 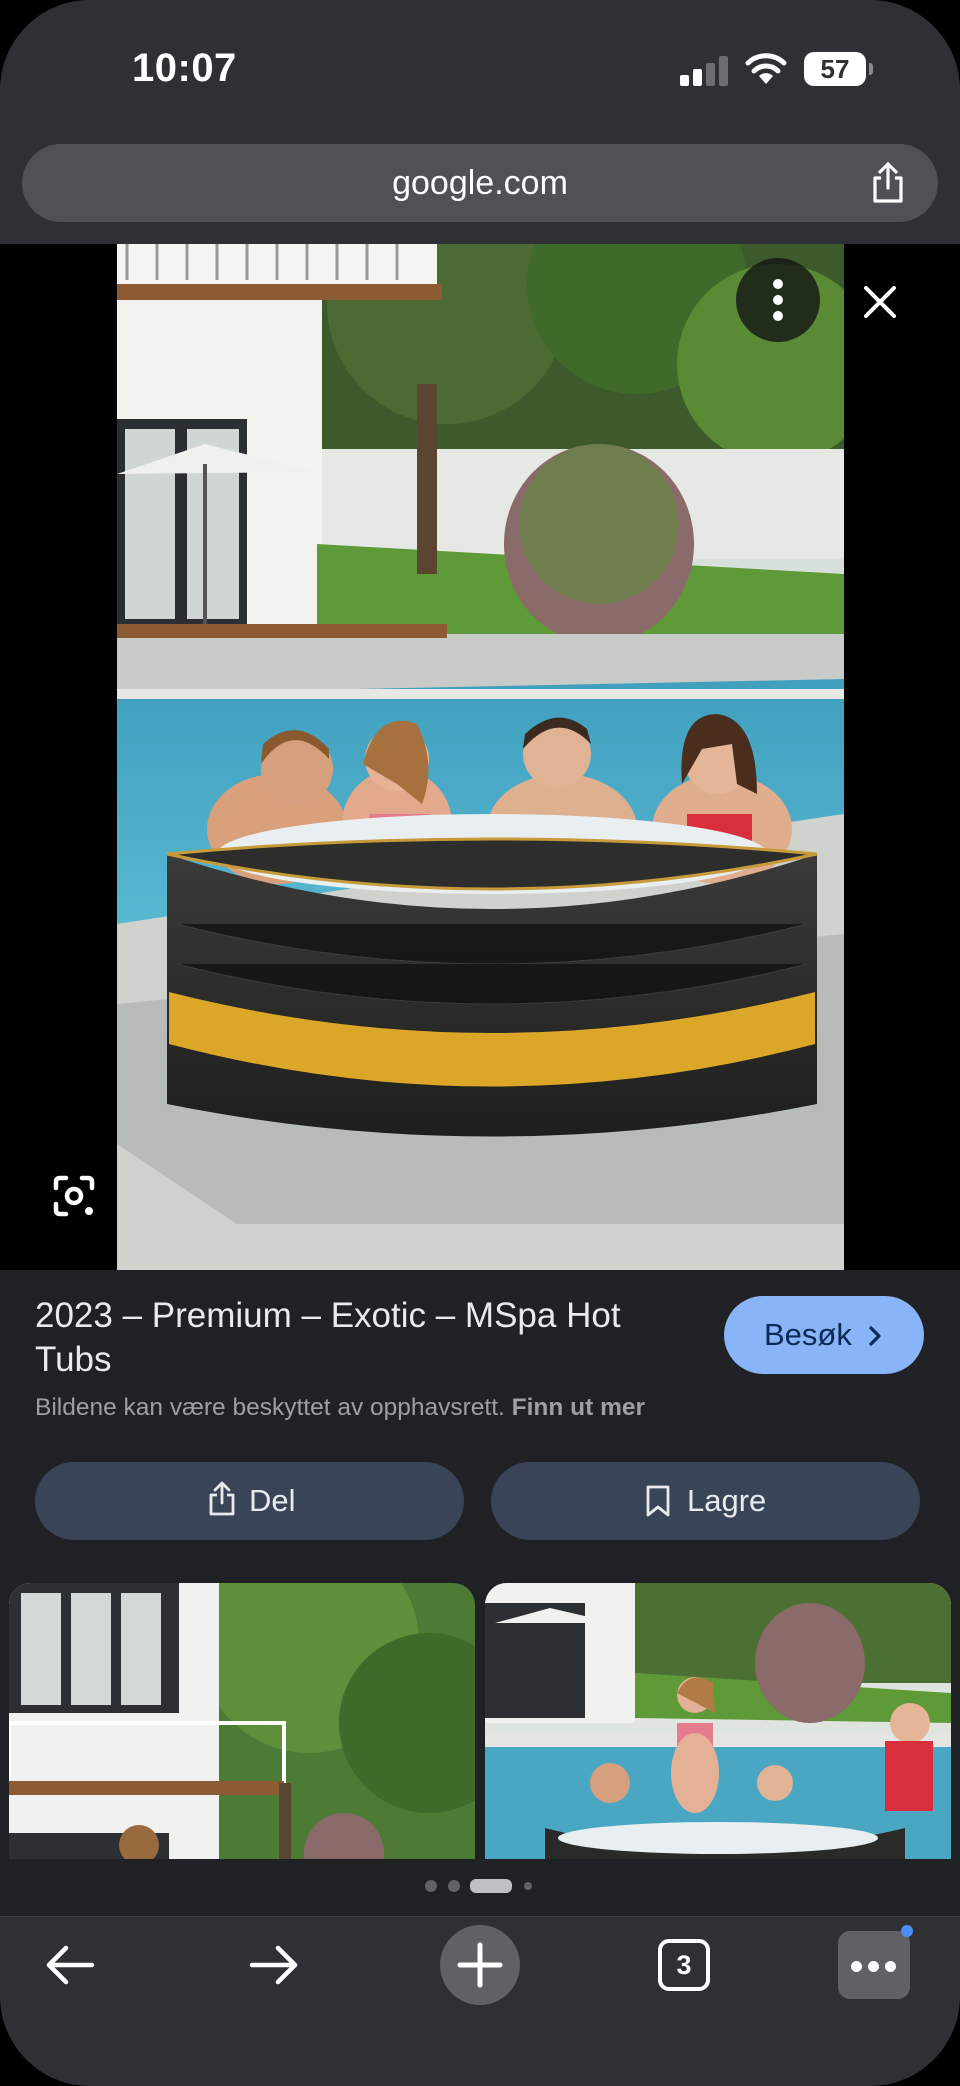 What do you see at coordinates (480, 122) in the screenshot?
I see `browser-top-bar: 10:07 57 google.com` at bounding box center [480, 122].